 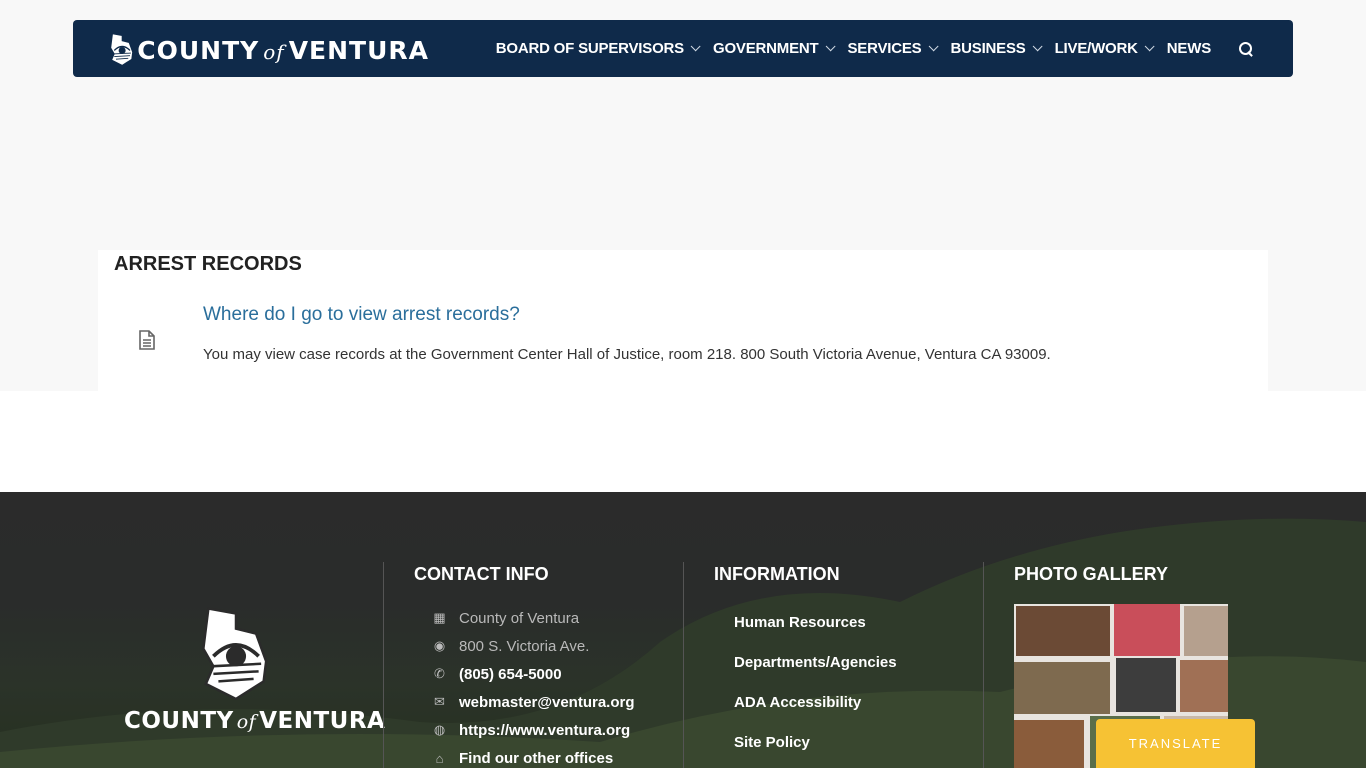 I want to click on content-spacer, so click(x=683, y=441).